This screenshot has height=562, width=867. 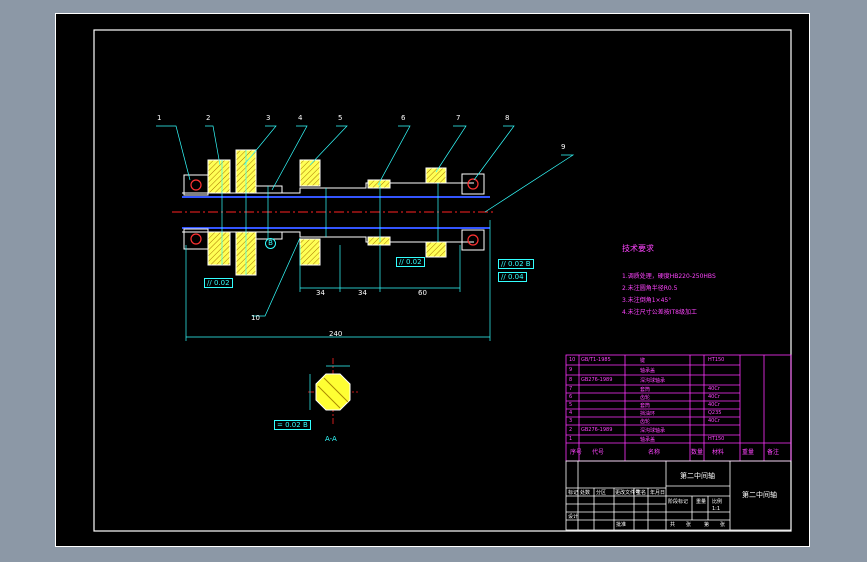 What do you see at coordinates (563, 147) in the screenshot?
I see `callout-9: 9` at bounding box center [563, 147].